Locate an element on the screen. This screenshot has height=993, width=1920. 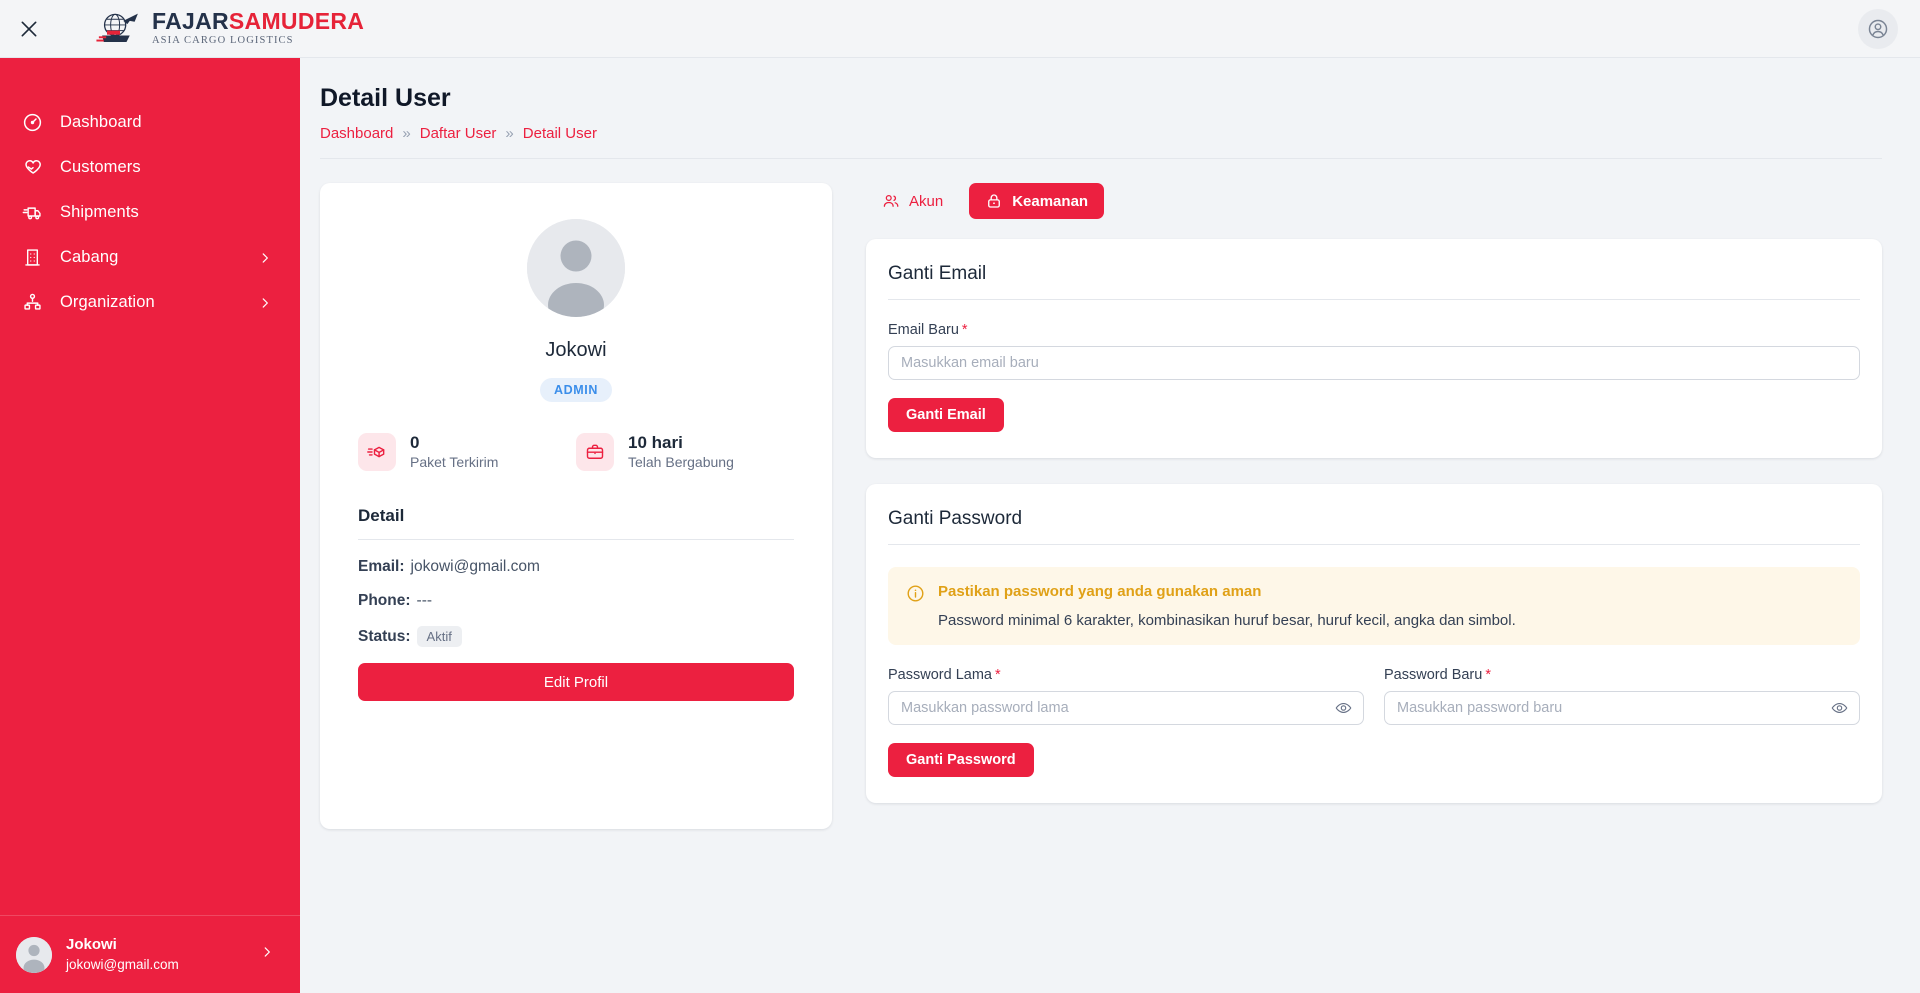
eye-icon is located at coordinates (1343, 708).